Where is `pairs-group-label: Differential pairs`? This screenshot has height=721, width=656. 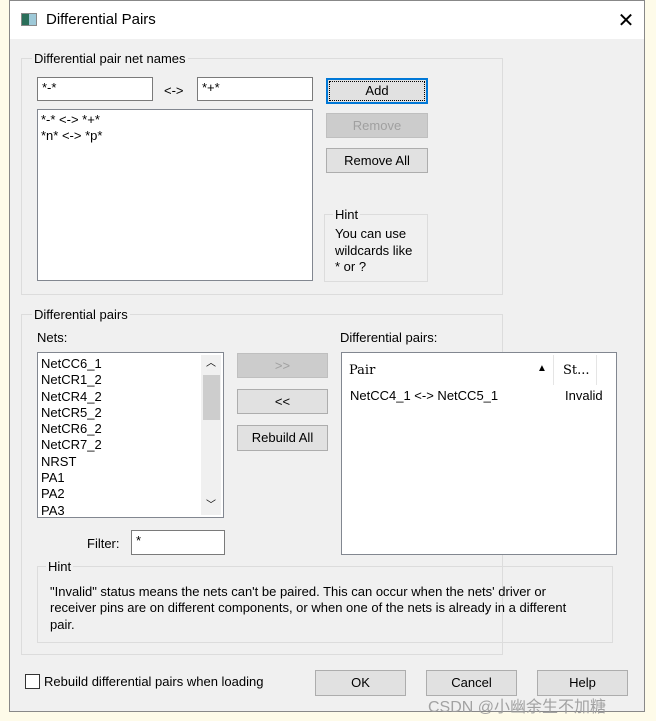 pairs-group-label: Differential pairs is located at coordinates (81, 314).